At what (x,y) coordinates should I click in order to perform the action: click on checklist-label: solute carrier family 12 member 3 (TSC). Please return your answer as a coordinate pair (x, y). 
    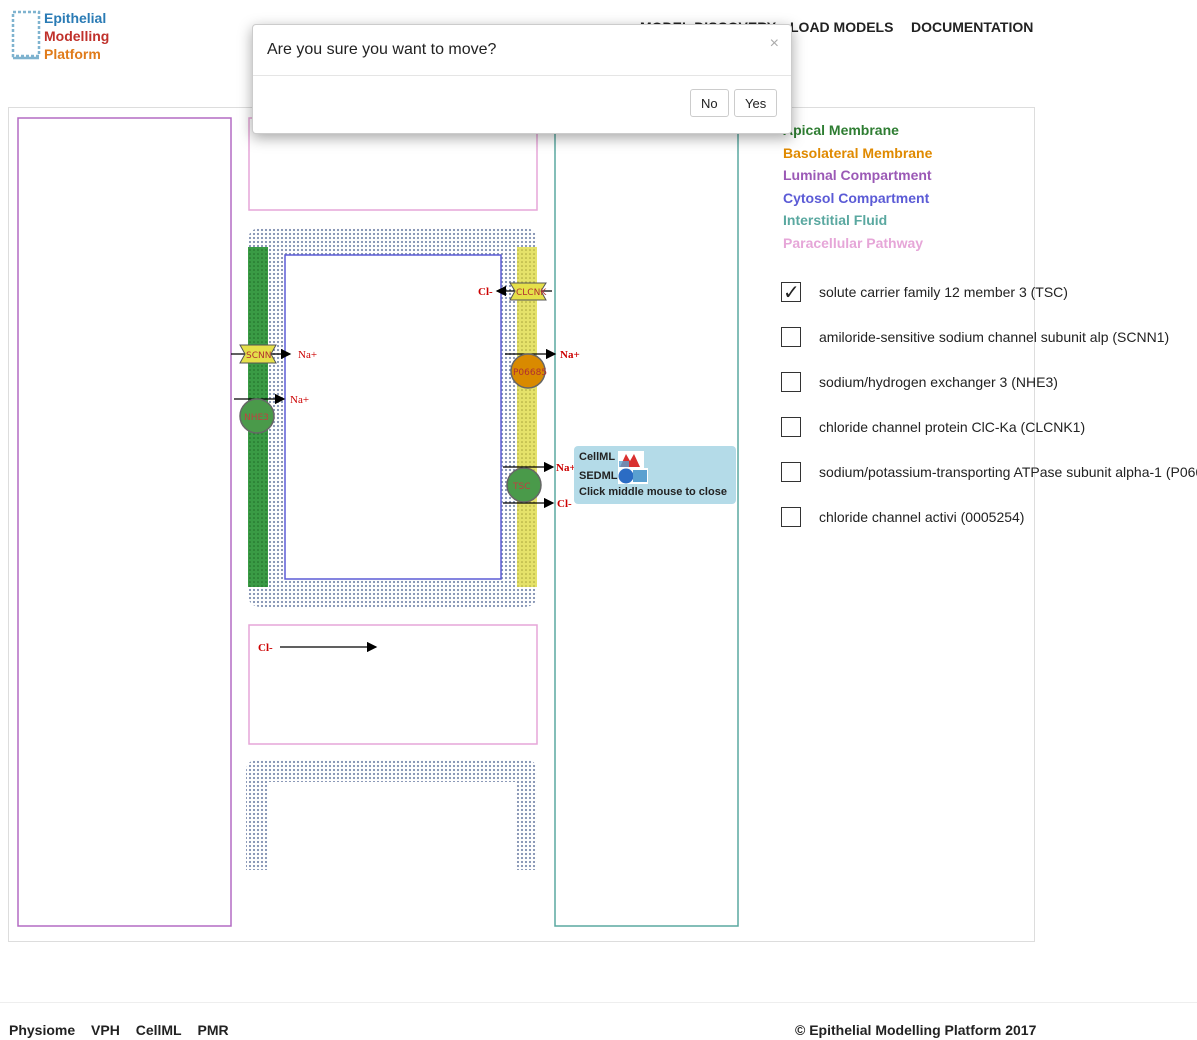
    Looking at the image, I should click on (943, 292).